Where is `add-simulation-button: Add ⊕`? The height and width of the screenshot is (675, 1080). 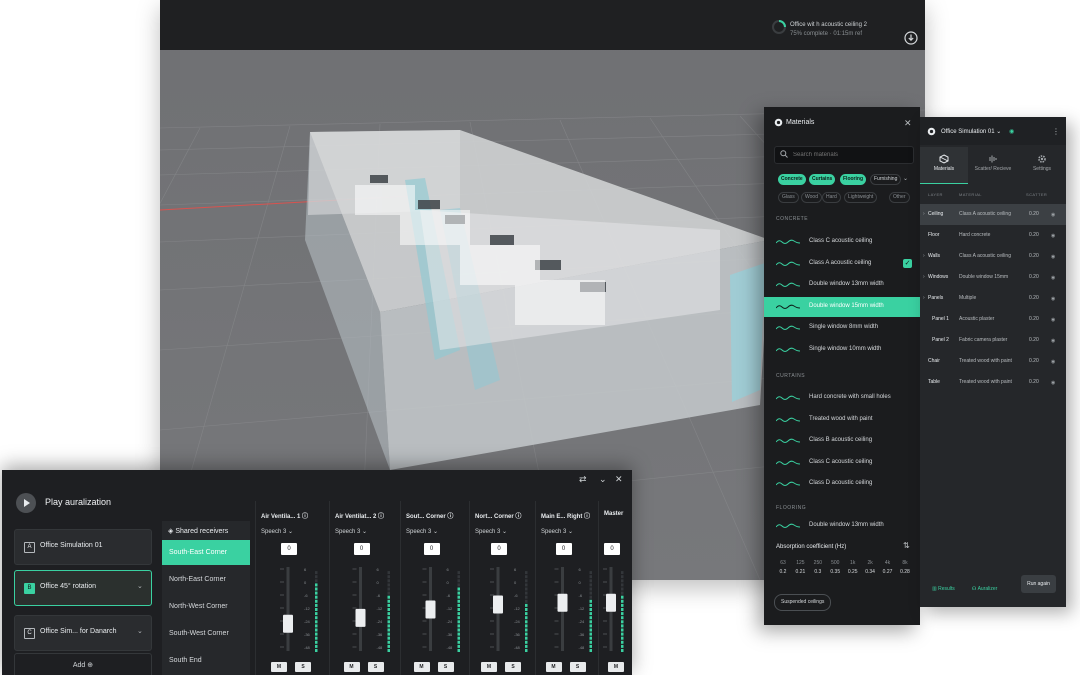 add-simulation-button: Add ⊕ is located at coordinates (83, 664).